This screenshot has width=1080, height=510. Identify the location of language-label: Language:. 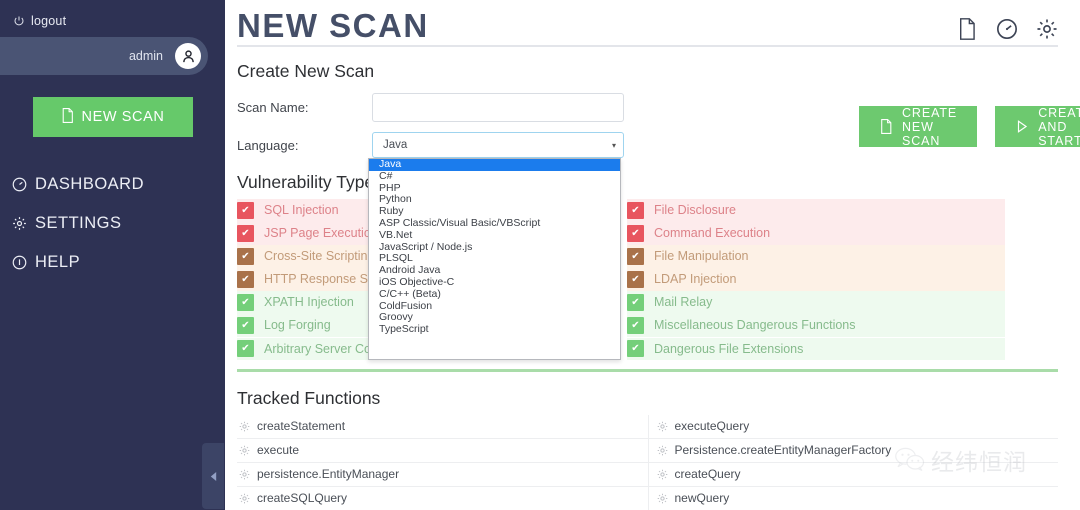
(268, 145).